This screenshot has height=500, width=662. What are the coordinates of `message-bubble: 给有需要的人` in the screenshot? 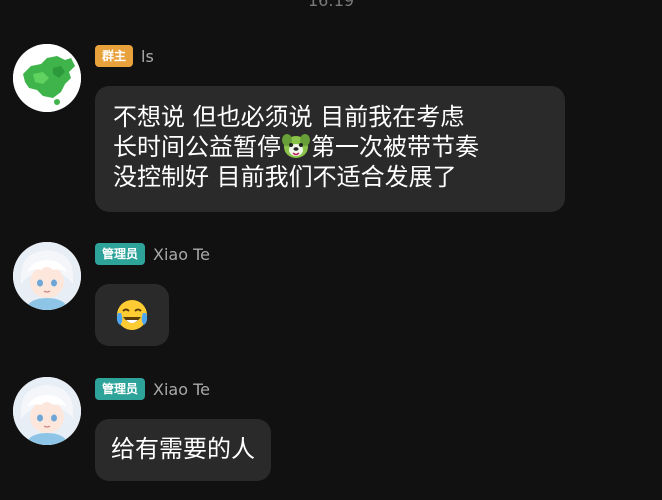 It's located at (183, 450).